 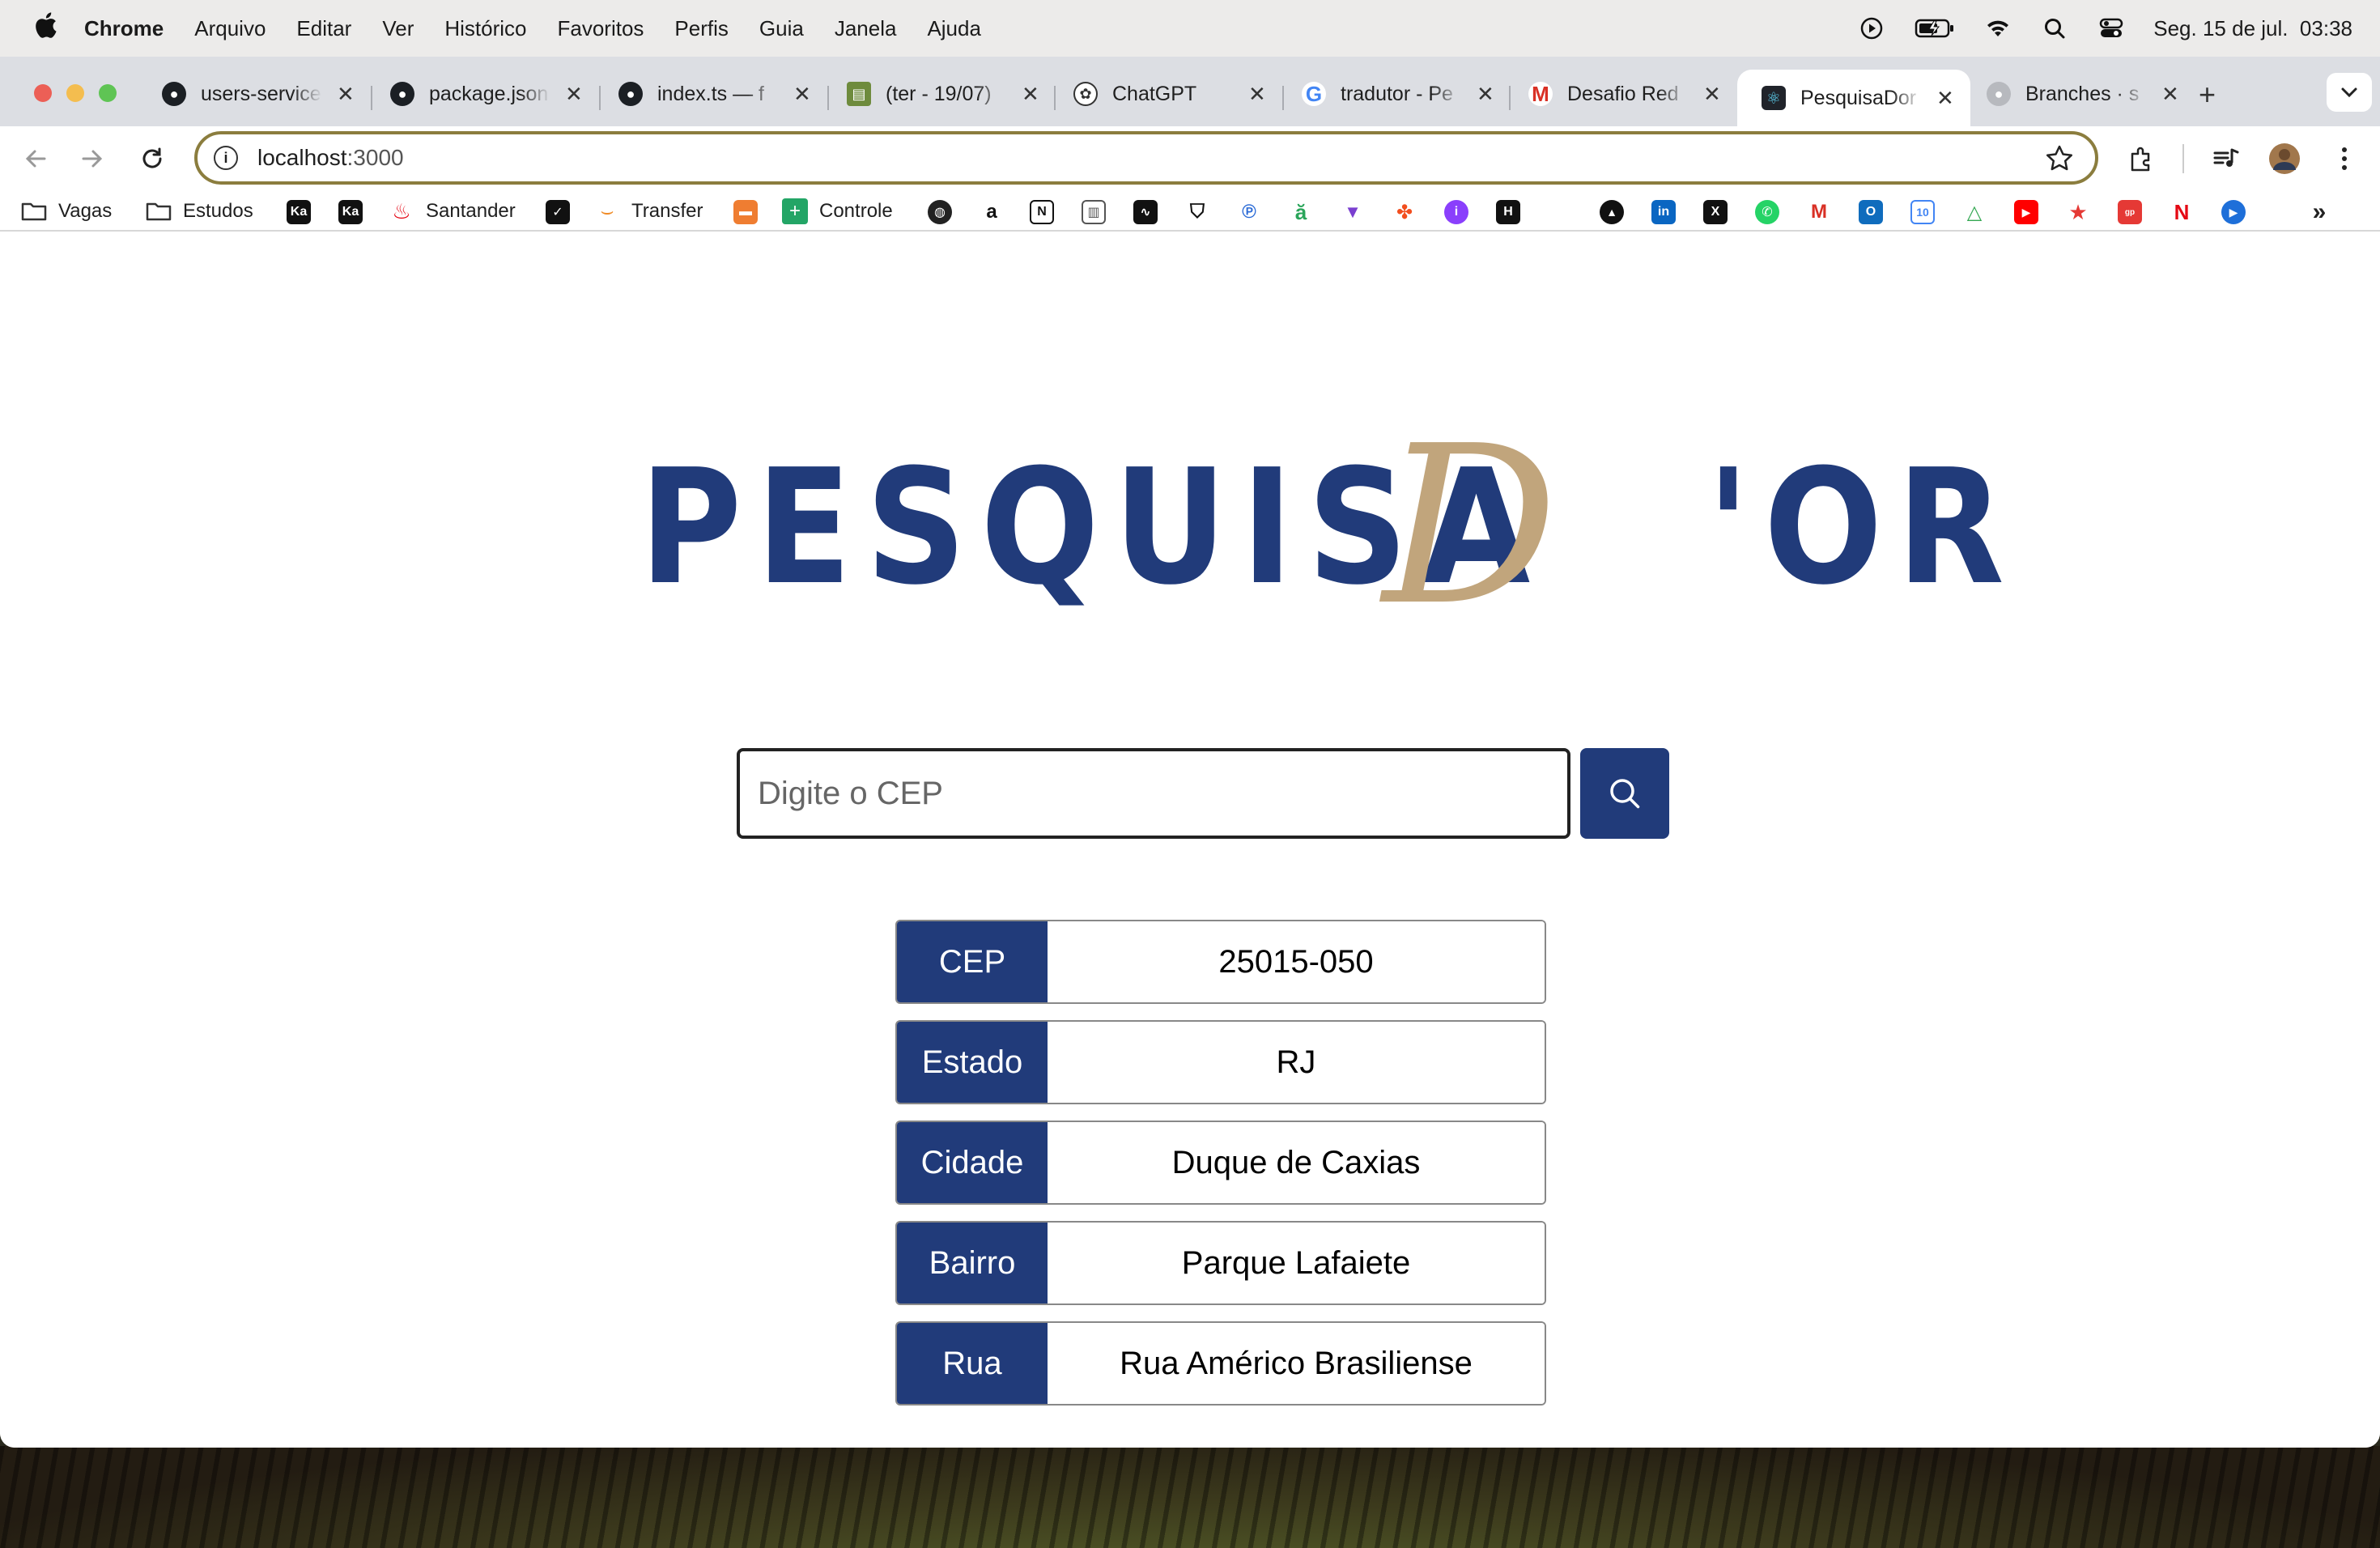 I want to click on tab-index-ts: ● index.ts — f ✕, so click(x=711, y=94).